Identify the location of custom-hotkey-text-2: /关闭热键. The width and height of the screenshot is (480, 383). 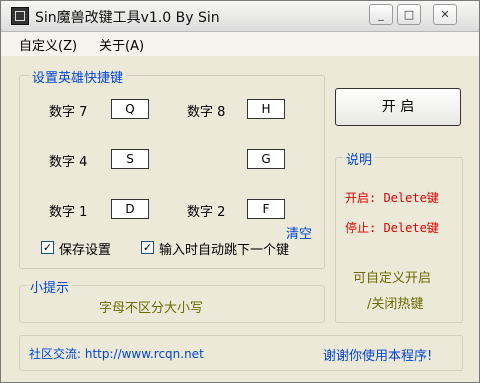
(395, 304).